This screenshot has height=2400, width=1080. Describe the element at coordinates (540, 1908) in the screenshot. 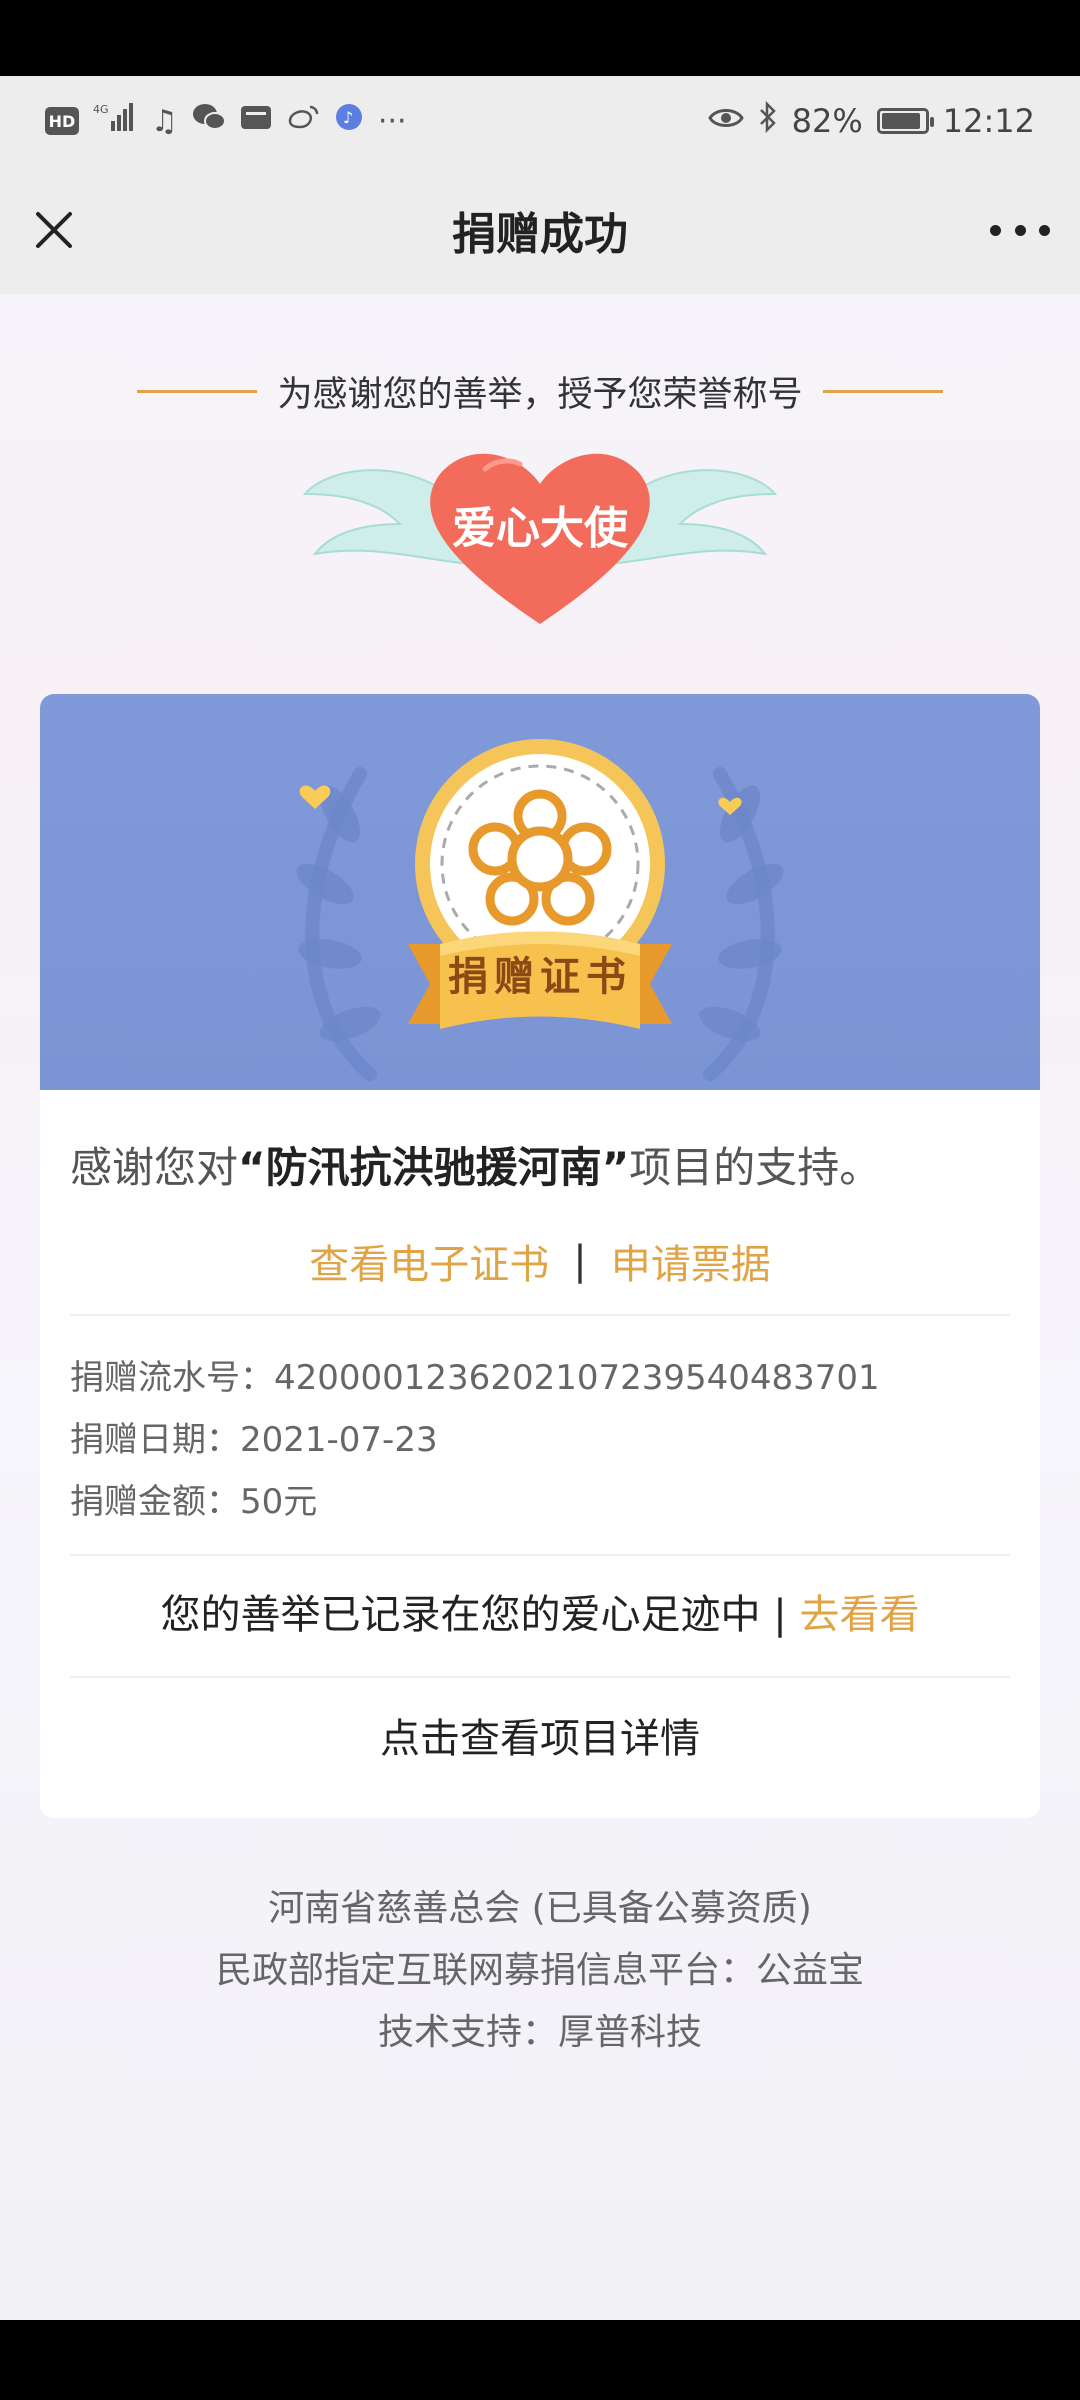

I see `footer-org: 河南省慈善总会 (已具备公募资质)` at that location.